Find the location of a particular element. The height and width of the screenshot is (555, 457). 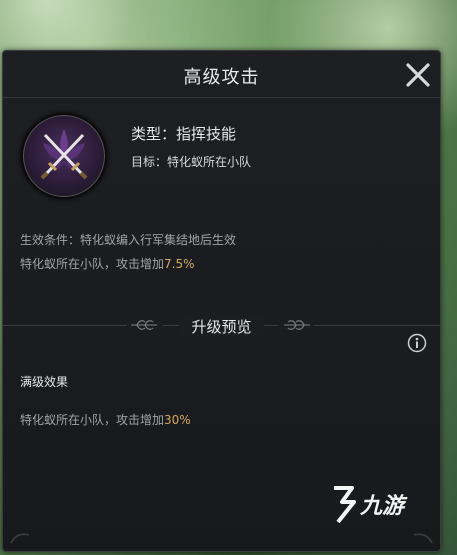

crossed-swords-emblem-icon is located at coordinates (64, 156).